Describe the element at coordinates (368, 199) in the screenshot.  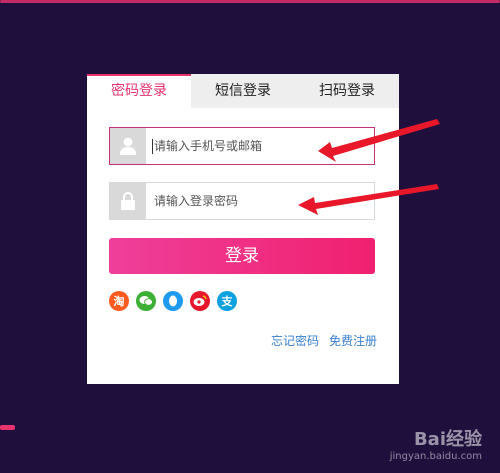
I see `red-arrow-password` at that location.